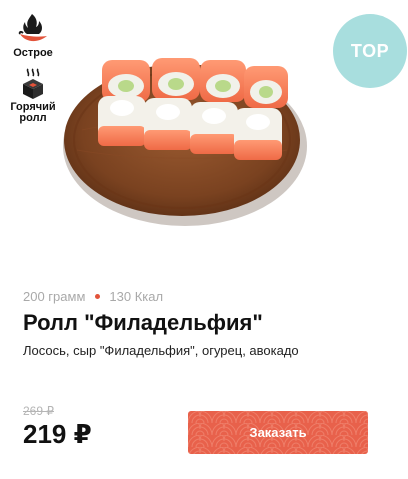  I want to click on hot-roll-badge: Горячий ролл, so click(33, 96).